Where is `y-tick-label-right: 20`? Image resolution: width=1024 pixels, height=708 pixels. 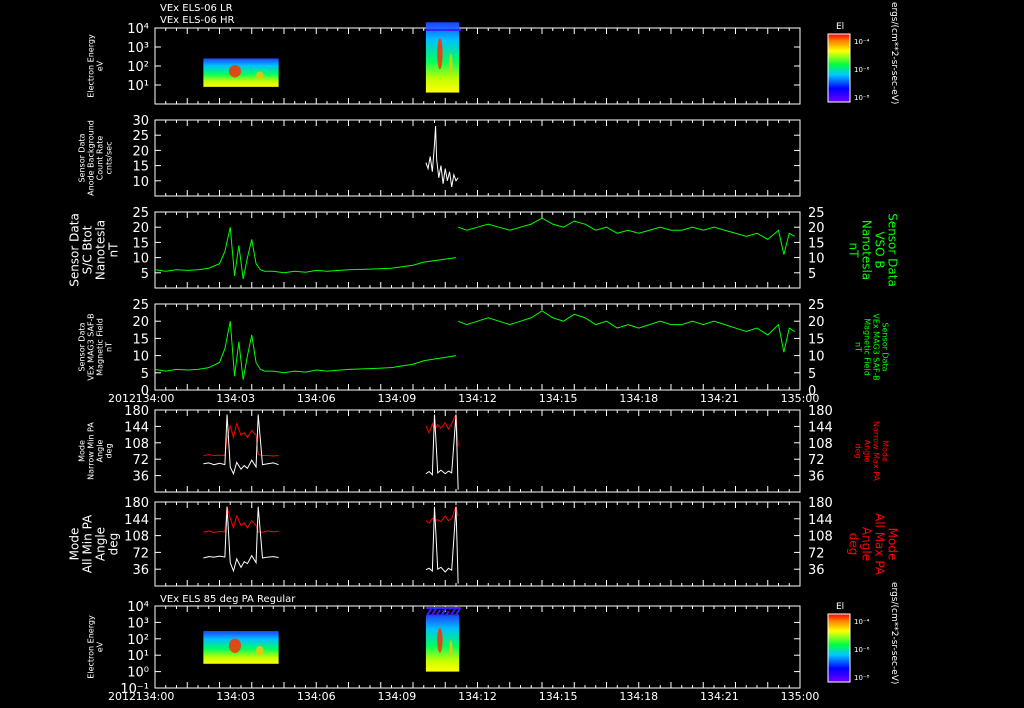
y-tick-label-right: 20 is located at coordinates (816, 322).